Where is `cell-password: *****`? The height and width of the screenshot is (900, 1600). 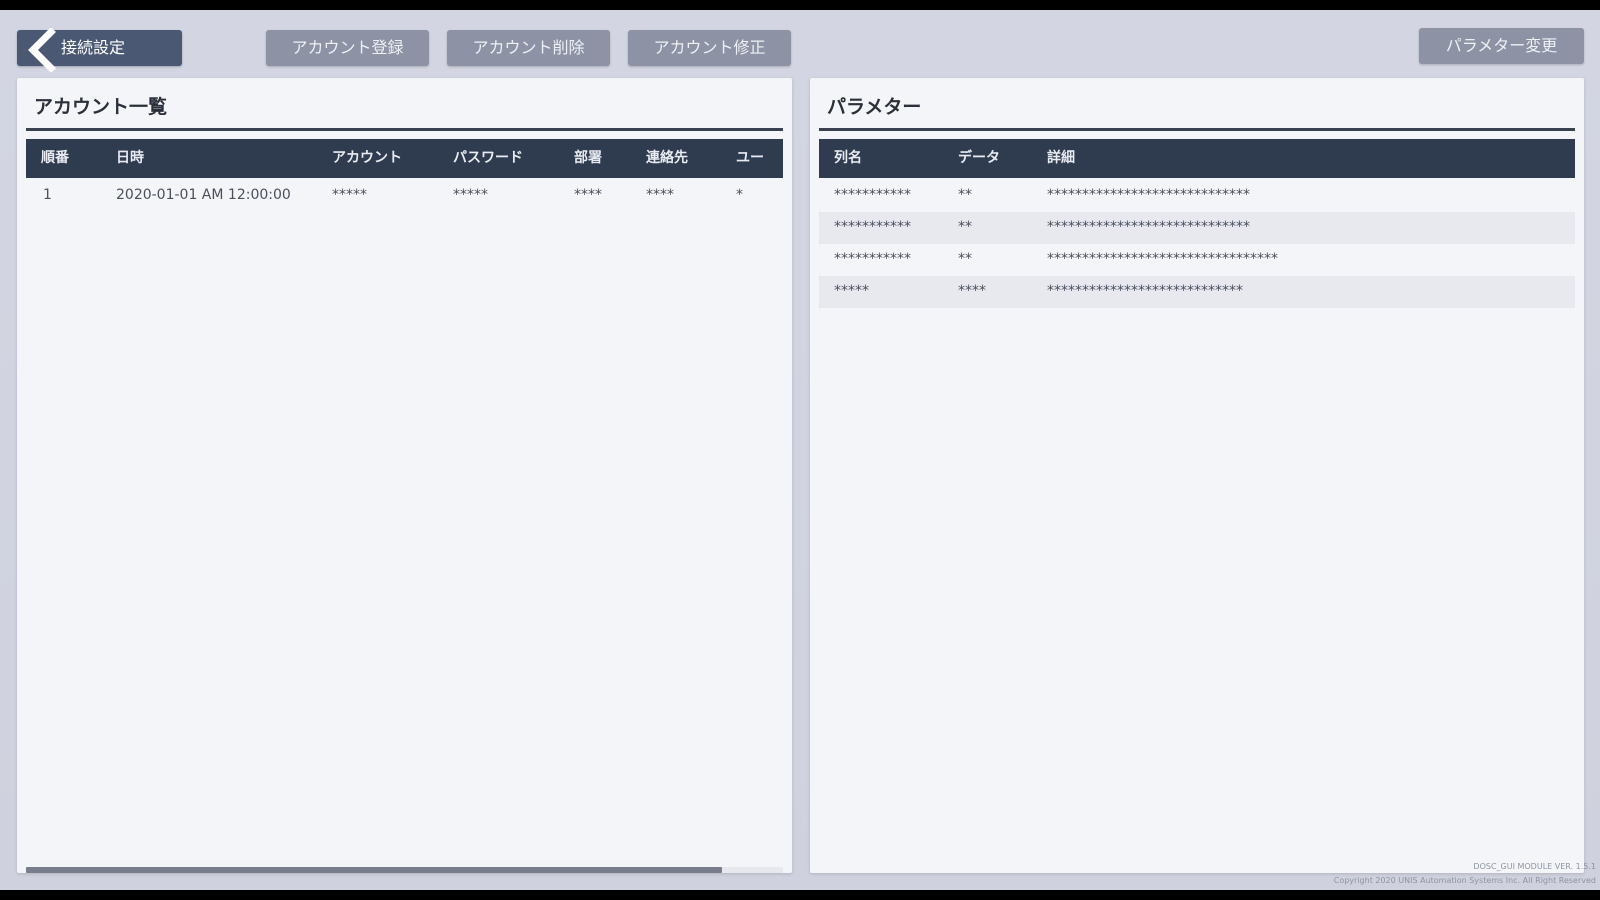
cell-password: ***** is located at coordinates (470, 195).